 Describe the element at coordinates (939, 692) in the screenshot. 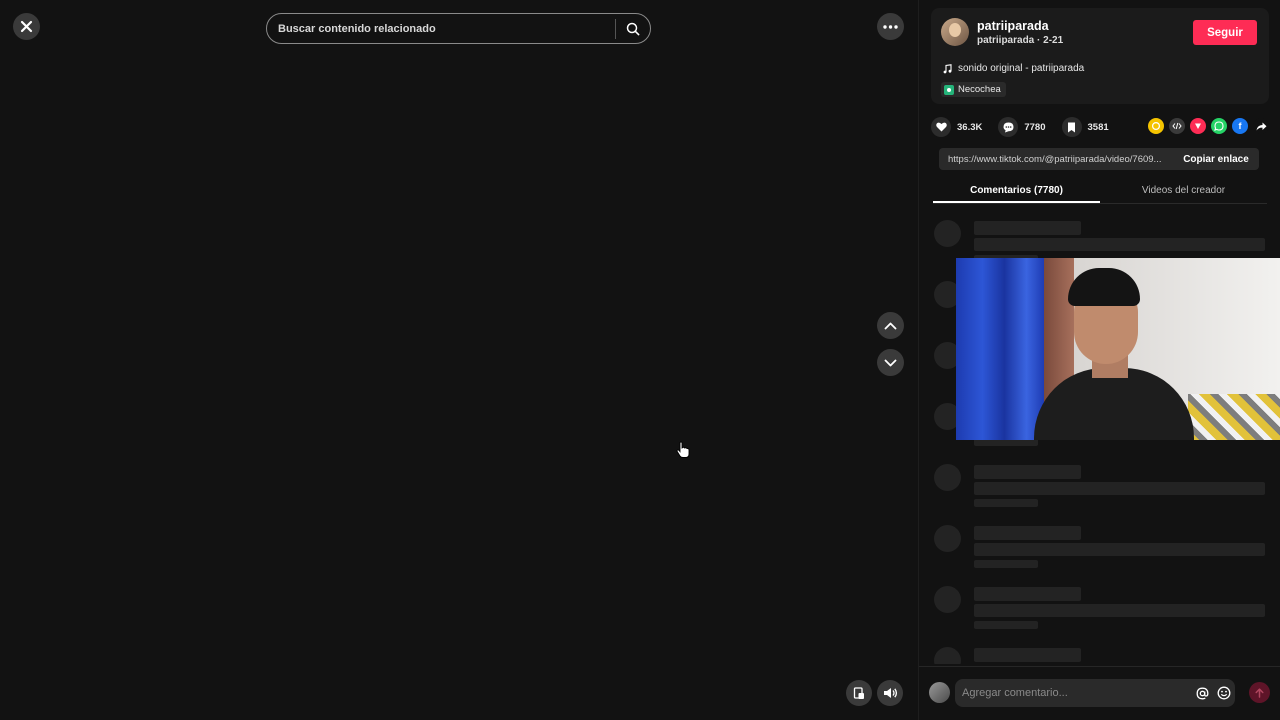

I see `user-avatar` at that location.